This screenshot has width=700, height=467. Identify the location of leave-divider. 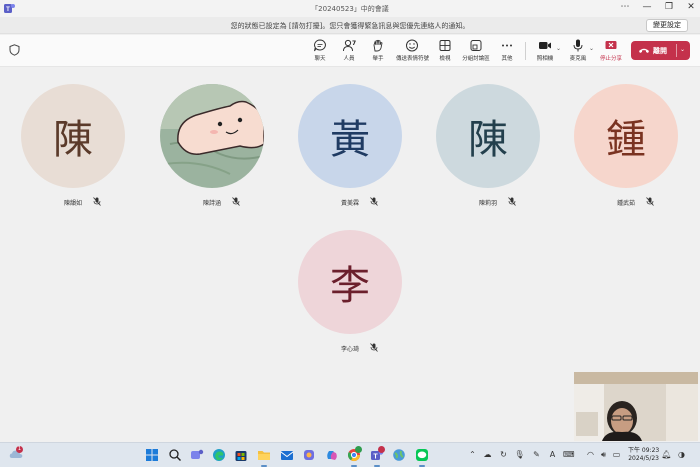
(676, 50).